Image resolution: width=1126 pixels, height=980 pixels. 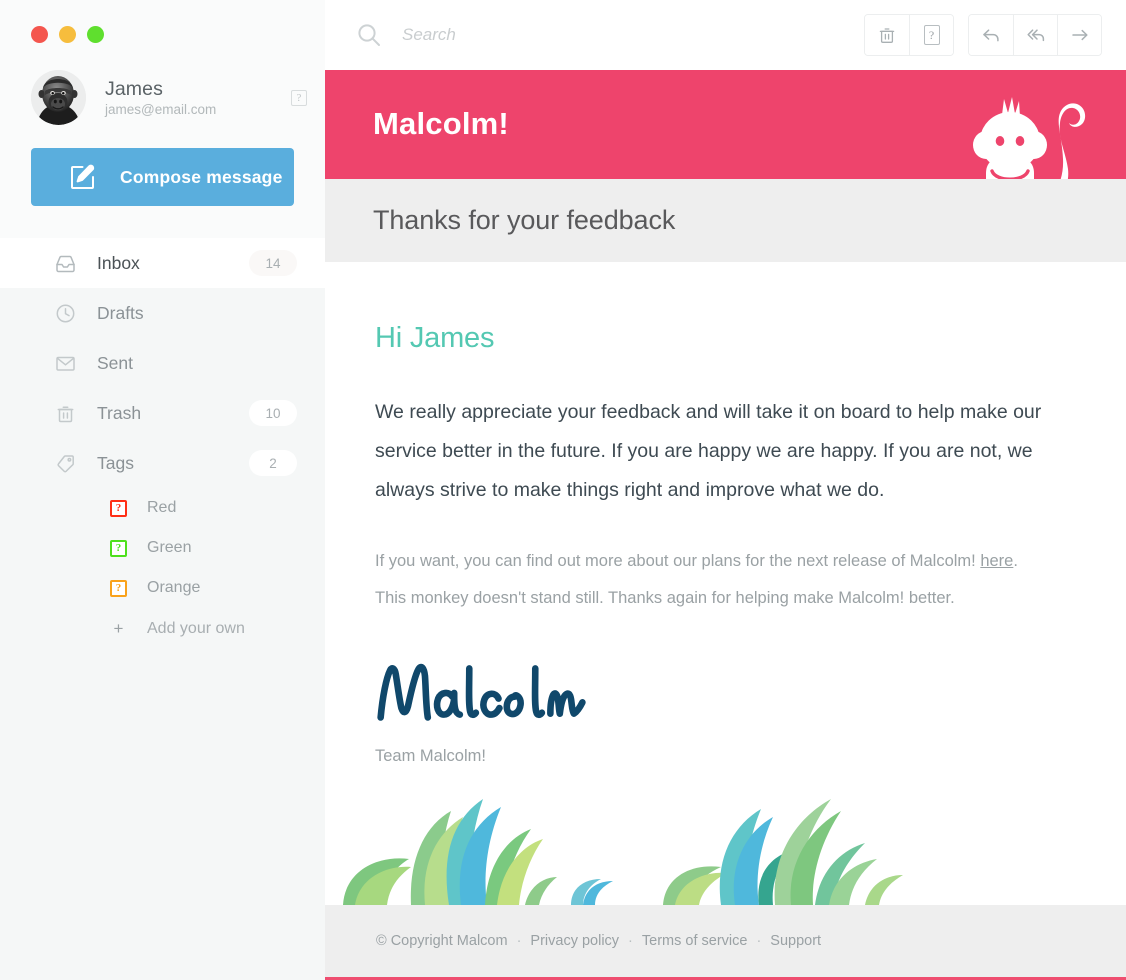 I want to click on account-row: James james@email.com ?, so click(x=169, y=97).